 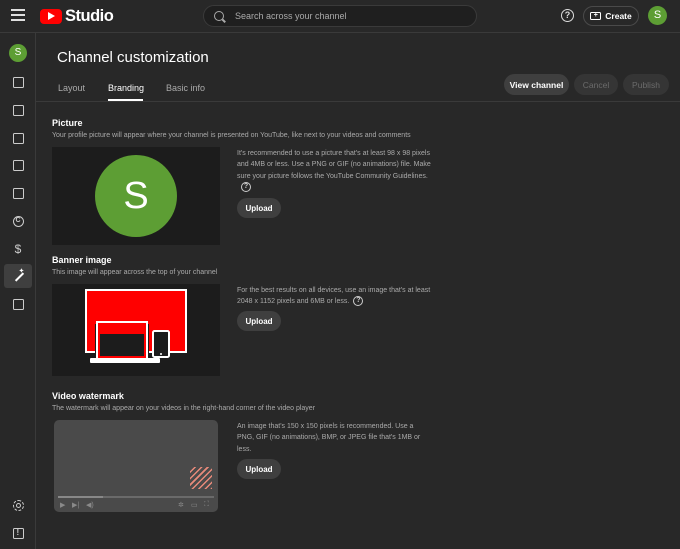 I want to click on picture-upload-button: Upload, so click(x=259, y=208).